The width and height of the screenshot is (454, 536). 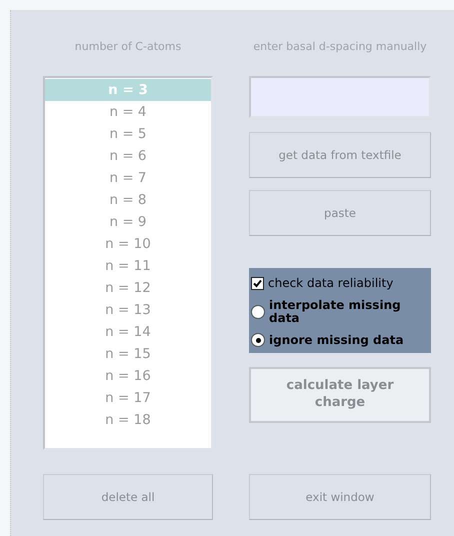 I want to click on list-item: n = 5, so click(x=128, y=134).